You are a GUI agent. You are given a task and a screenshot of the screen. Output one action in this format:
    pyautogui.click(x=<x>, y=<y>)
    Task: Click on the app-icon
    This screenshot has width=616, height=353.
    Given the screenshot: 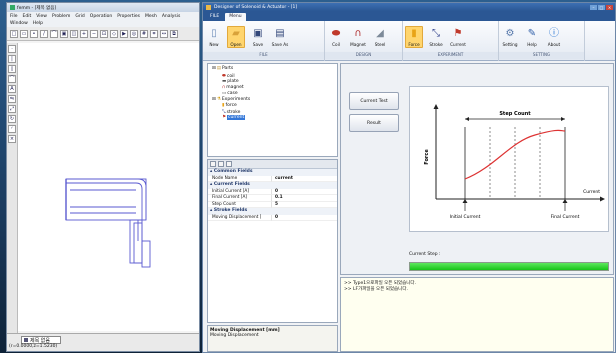 What is the action you would take?
    pyautogui.click(x=208, y=7)
    